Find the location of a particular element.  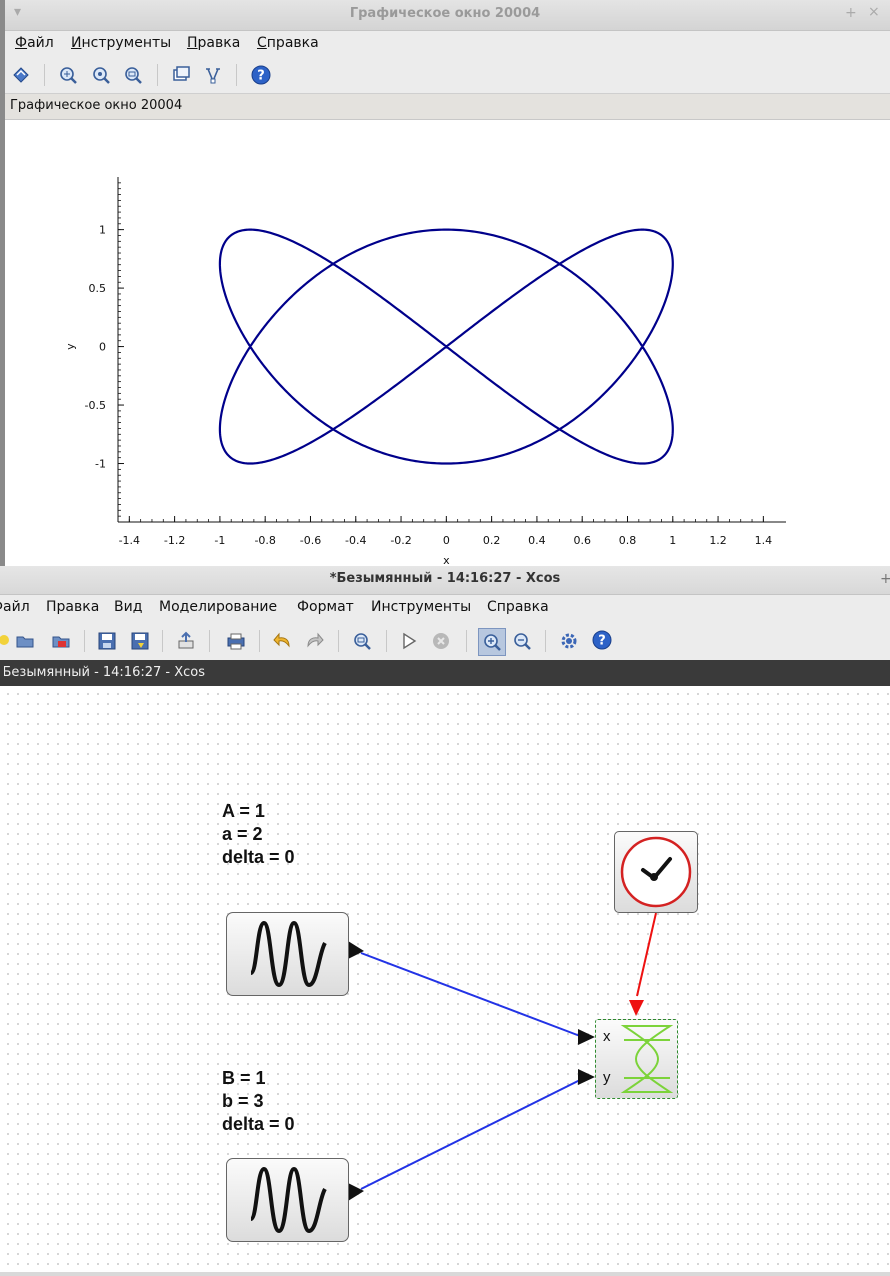

sine2-output-port is located at coordinates (356, 1192).